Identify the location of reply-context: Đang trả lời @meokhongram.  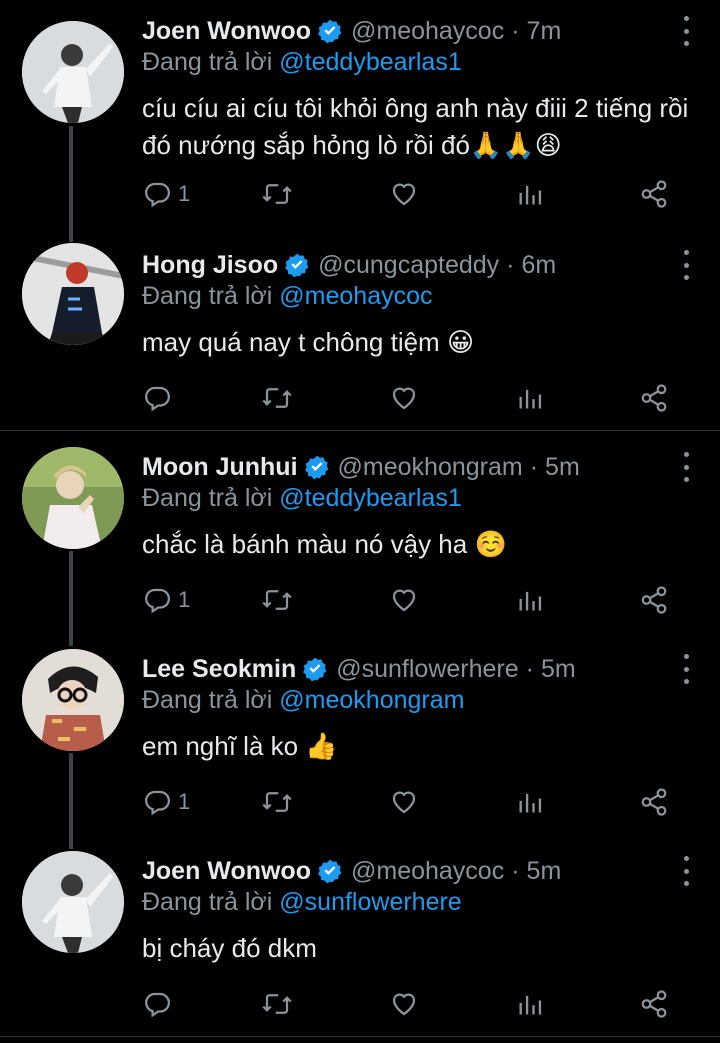
(303, 700).